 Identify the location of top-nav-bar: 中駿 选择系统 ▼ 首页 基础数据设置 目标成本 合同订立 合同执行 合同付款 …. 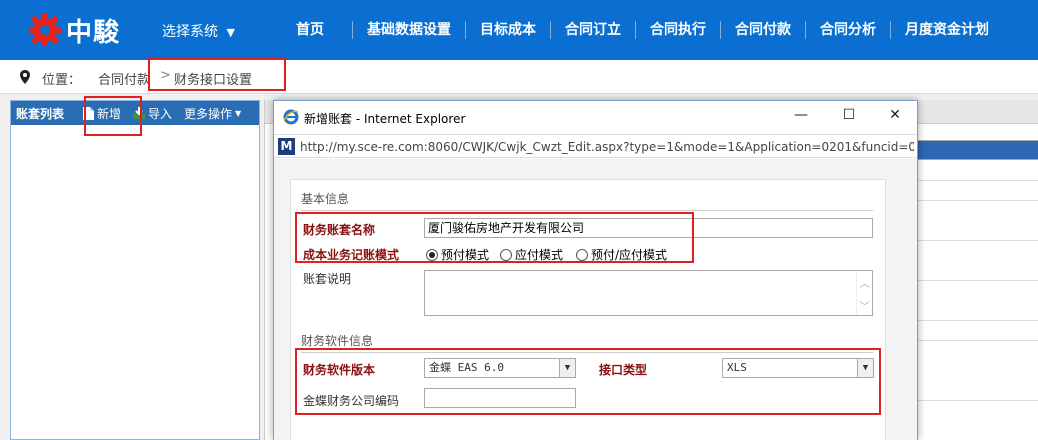
(519, 30).